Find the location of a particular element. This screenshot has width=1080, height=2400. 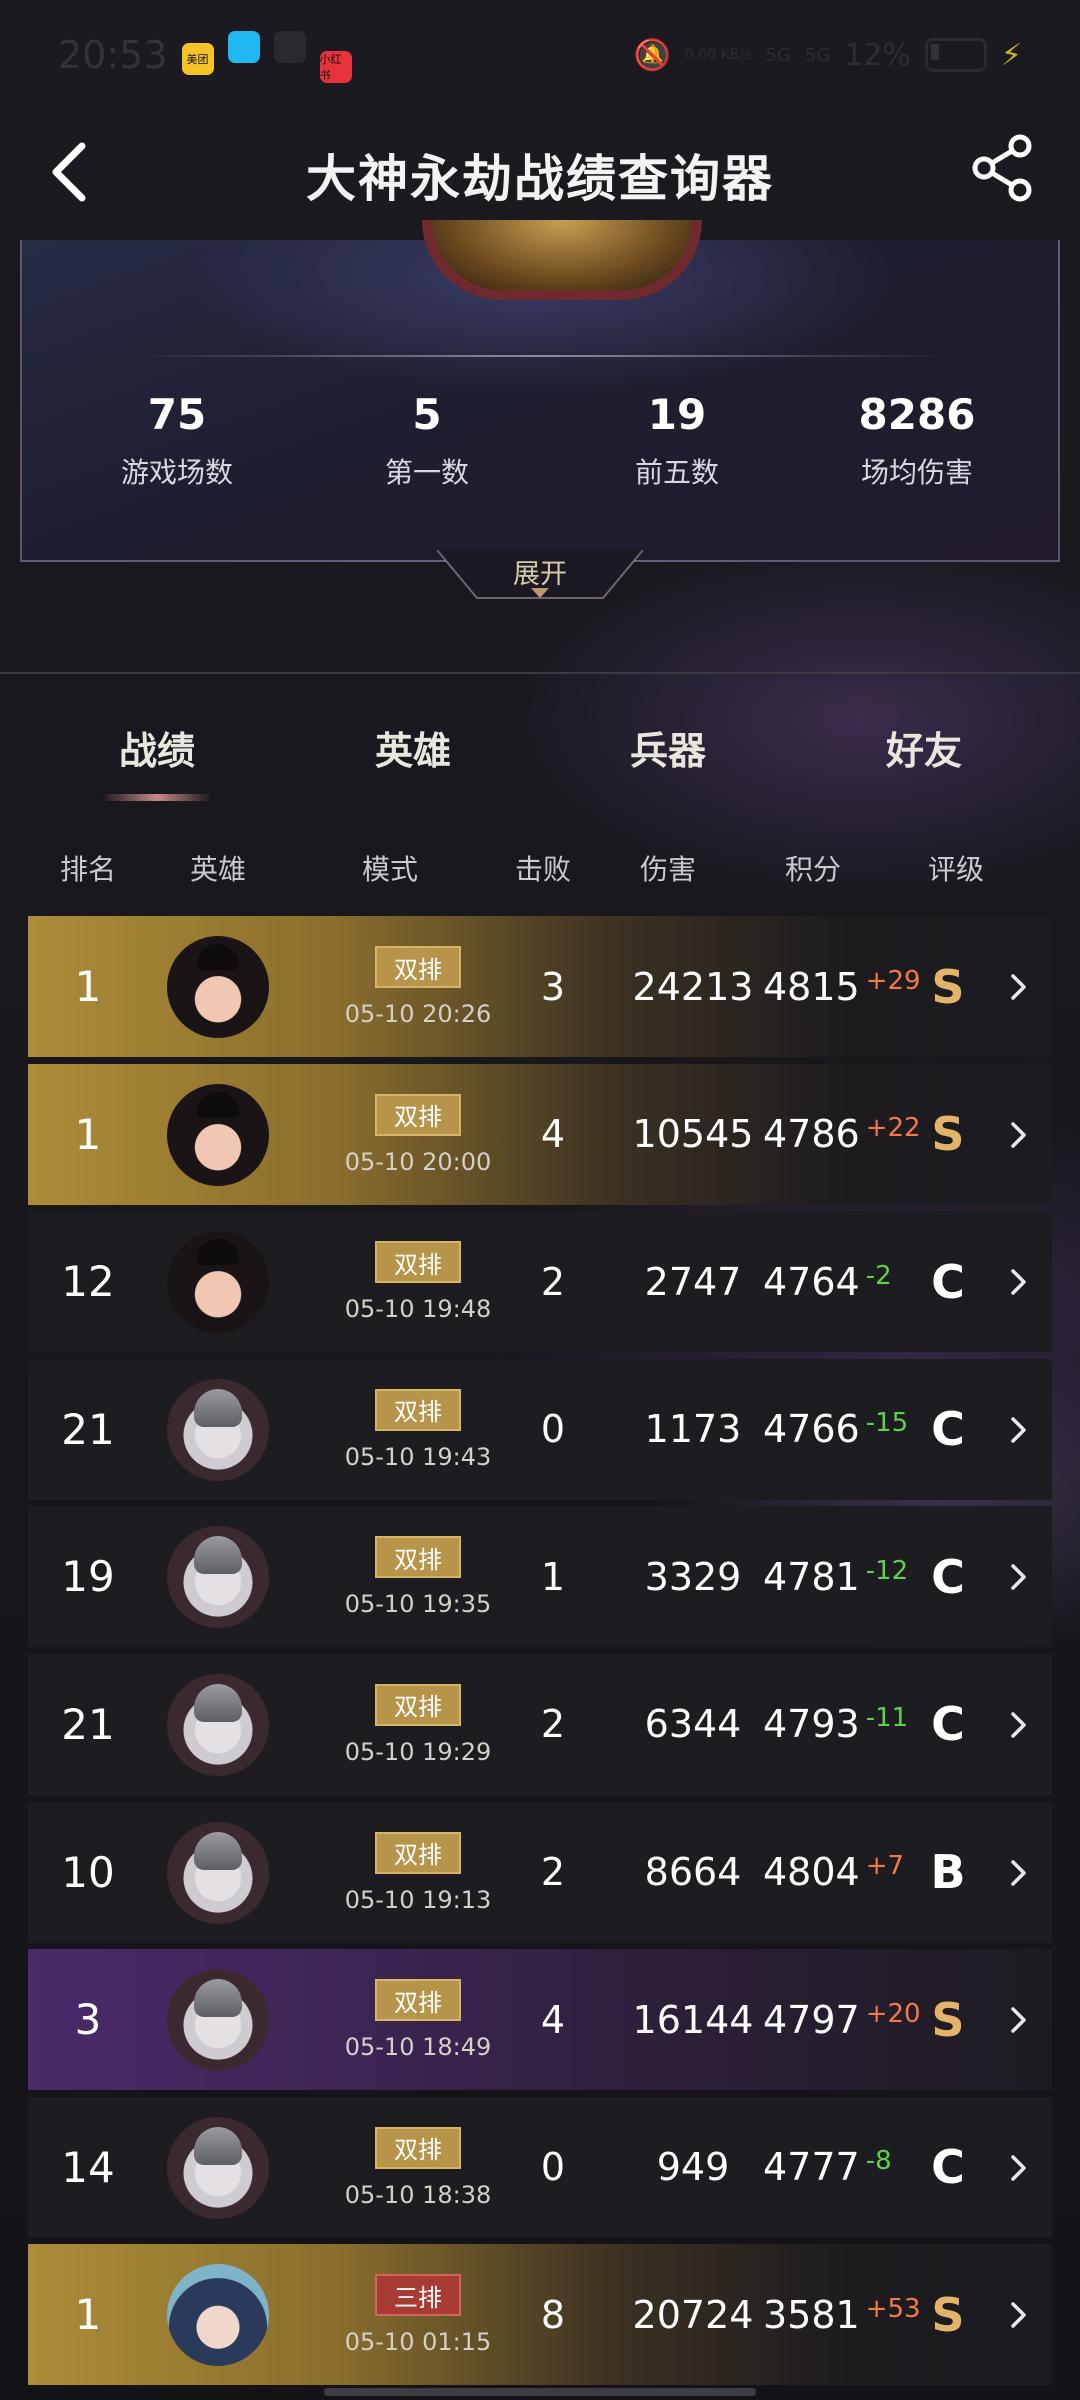

score-delta: -12 is located at coordinates (887, 1570).